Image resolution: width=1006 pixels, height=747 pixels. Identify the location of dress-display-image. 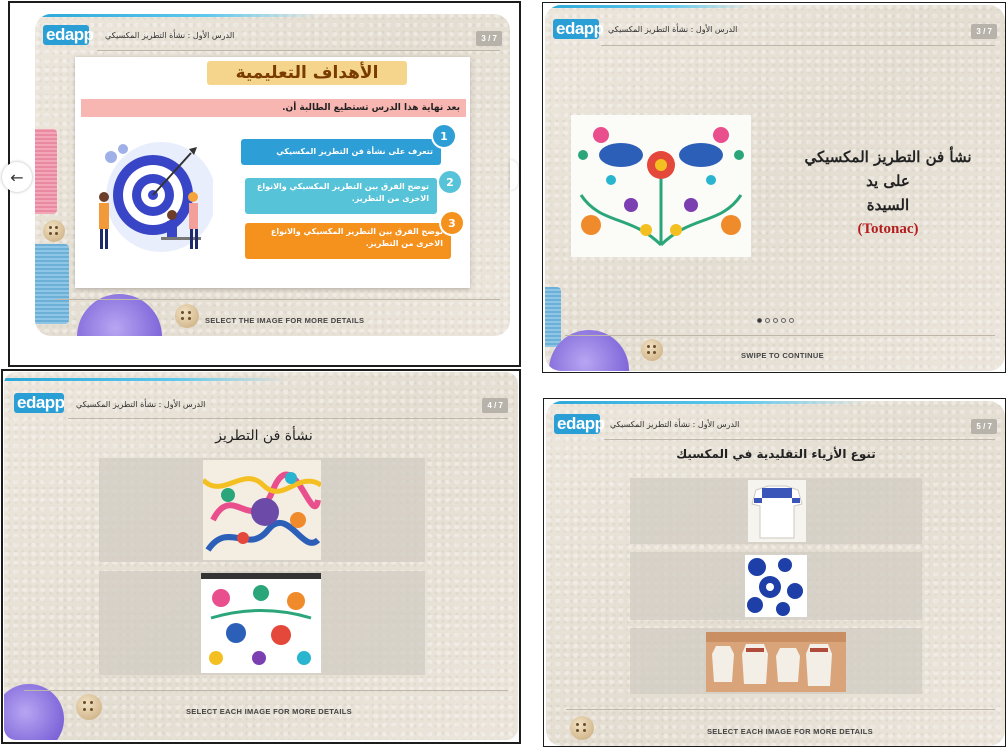
(776, 662).